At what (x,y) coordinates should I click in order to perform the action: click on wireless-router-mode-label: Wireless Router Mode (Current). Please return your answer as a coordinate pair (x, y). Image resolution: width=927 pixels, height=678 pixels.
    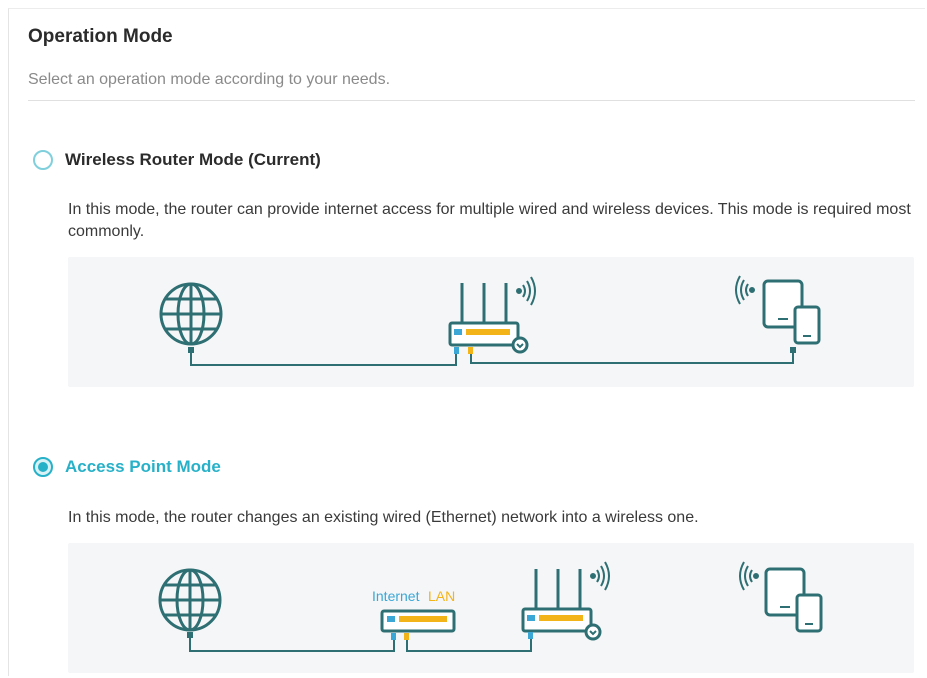
    Looking at the image, I should click on (193, 160).